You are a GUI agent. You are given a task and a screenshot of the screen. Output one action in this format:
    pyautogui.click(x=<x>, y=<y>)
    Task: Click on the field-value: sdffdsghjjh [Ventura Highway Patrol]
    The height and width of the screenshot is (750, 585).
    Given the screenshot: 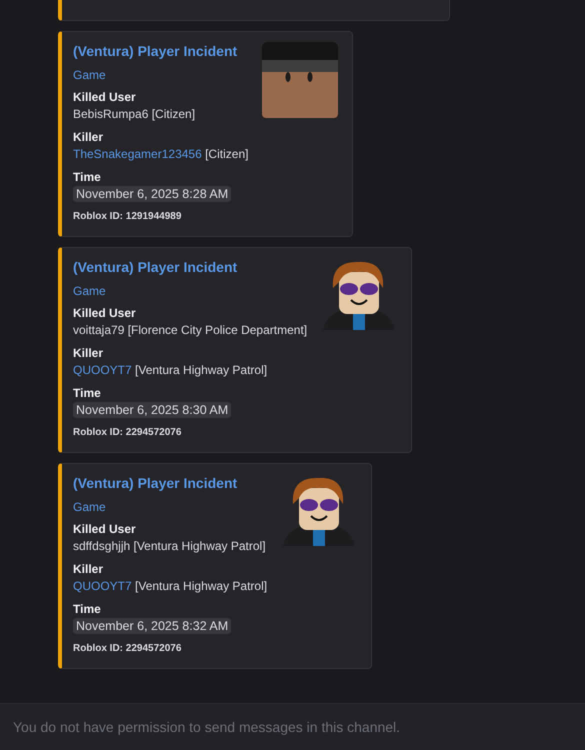 What is the action you would take?
    pyautogui.click(x=170, y=546)
    